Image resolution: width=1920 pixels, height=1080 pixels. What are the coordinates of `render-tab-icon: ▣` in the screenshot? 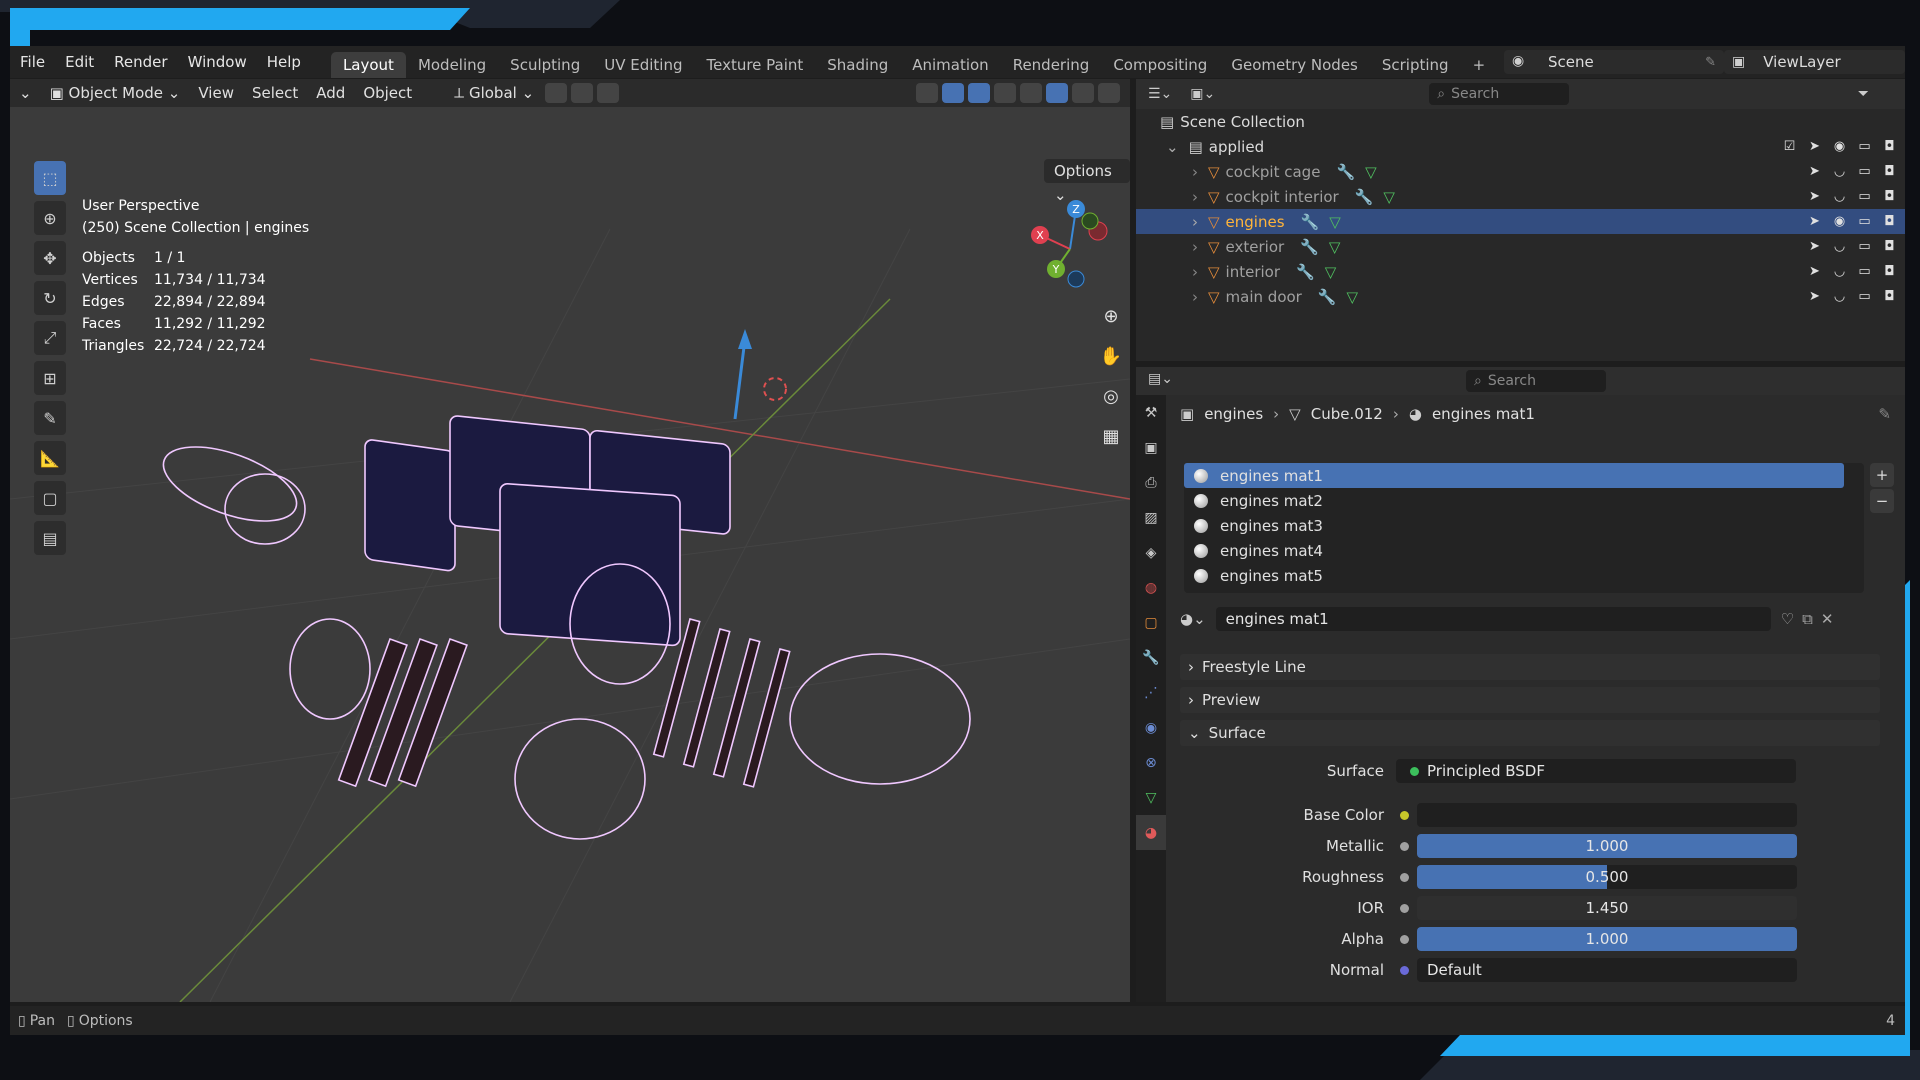 It's located at (1151, 447).